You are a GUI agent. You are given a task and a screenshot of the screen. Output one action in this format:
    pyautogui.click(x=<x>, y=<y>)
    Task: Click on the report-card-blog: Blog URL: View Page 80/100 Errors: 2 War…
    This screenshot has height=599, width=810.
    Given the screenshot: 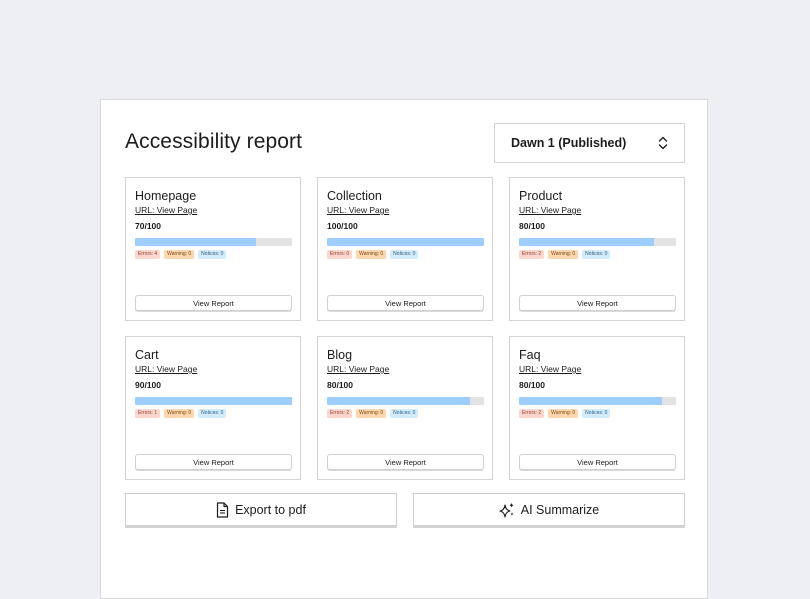 What is the action you would take?
    pyautogui.click(x=405, y=408)
    